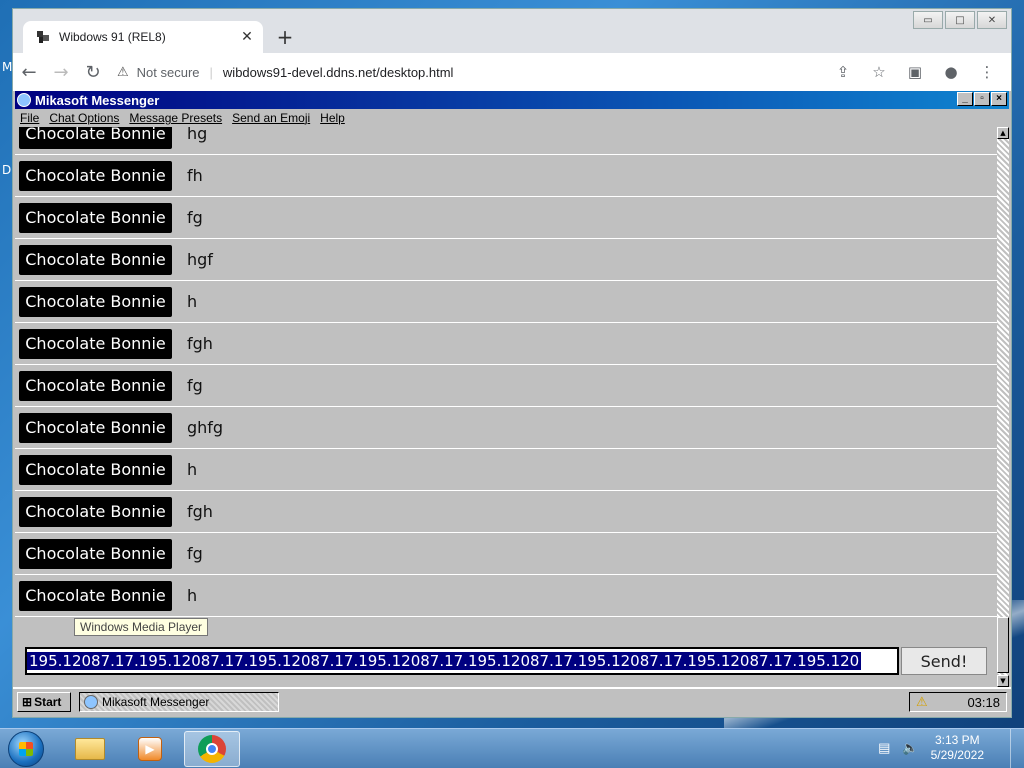 The image size is (1024, 768). I want to click on profile-avatar-icon: ●, so click(951, 72).